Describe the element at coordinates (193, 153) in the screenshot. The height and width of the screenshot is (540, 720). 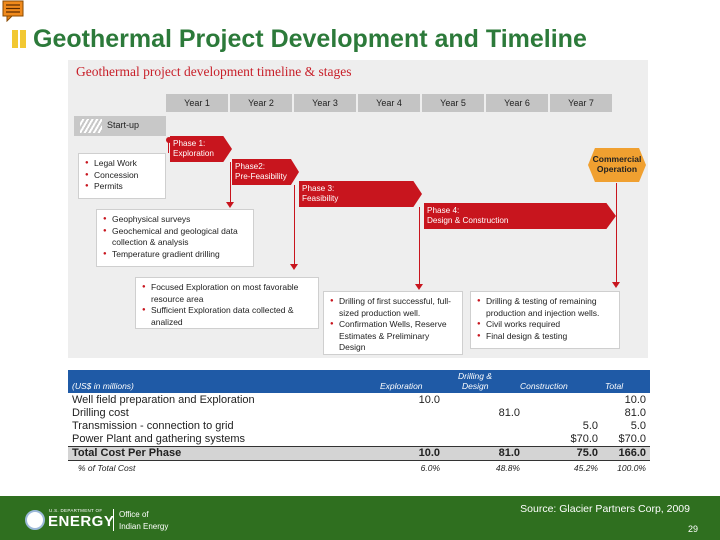
I see `phase-label: Exploration` at that location.